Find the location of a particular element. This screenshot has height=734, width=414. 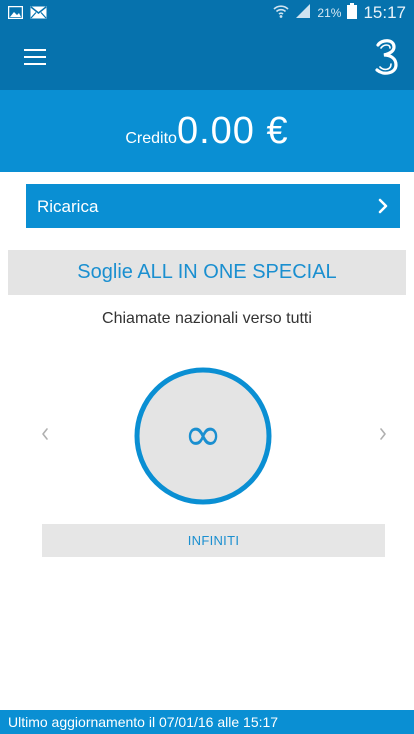

battery-icon is located at coordinates (352, 12).